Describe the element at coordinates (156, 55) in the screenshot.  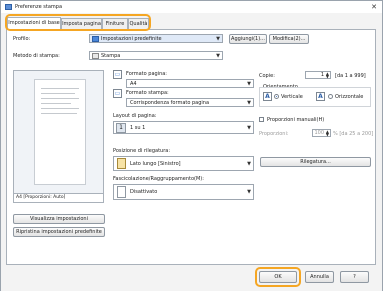
I see `print-method-select: Stampa ▼` at that location.